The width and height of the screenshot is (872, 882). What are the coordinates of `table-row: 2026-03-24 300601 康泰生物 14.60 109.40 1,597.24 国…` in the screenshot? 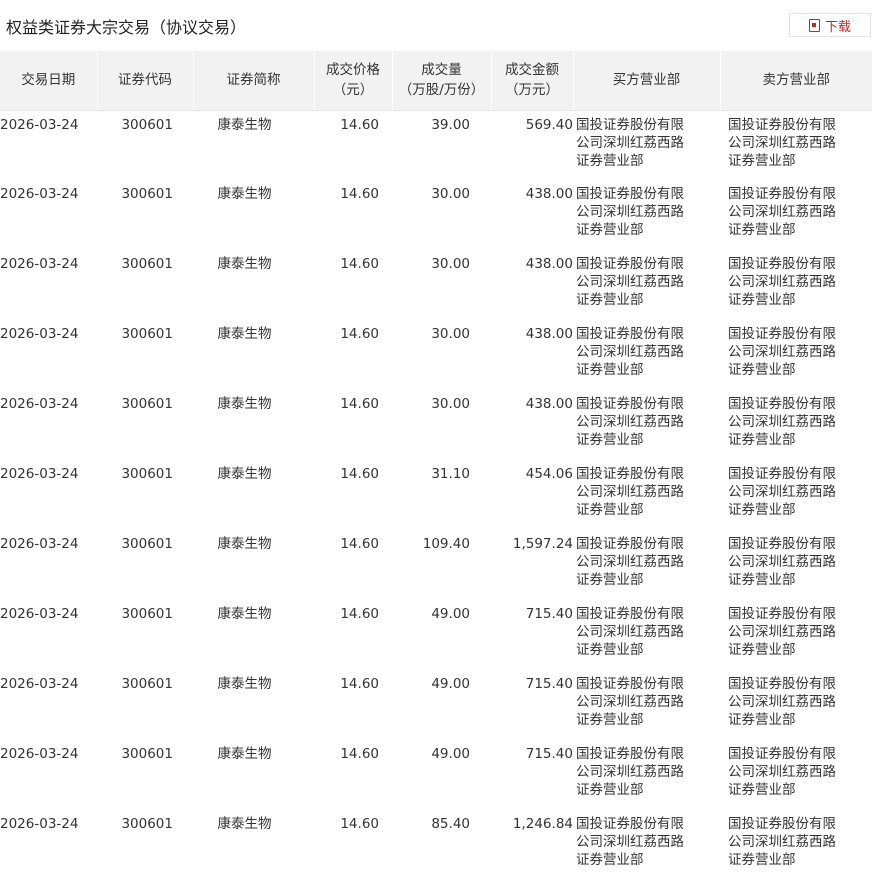 It's located at (436, 565).